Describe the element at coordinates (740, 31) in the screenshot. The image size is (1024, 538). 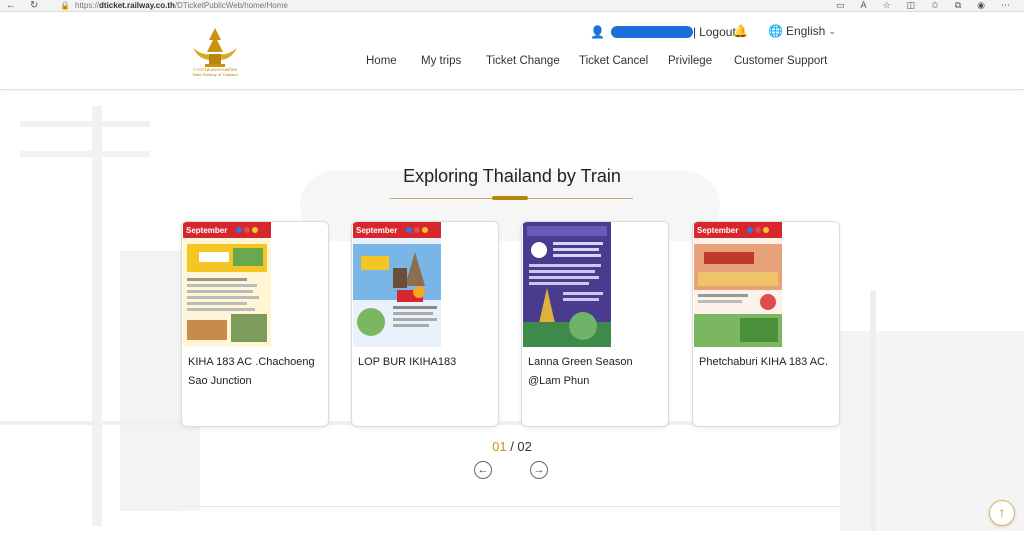
I see `bell-icon: 🔔` at that location.